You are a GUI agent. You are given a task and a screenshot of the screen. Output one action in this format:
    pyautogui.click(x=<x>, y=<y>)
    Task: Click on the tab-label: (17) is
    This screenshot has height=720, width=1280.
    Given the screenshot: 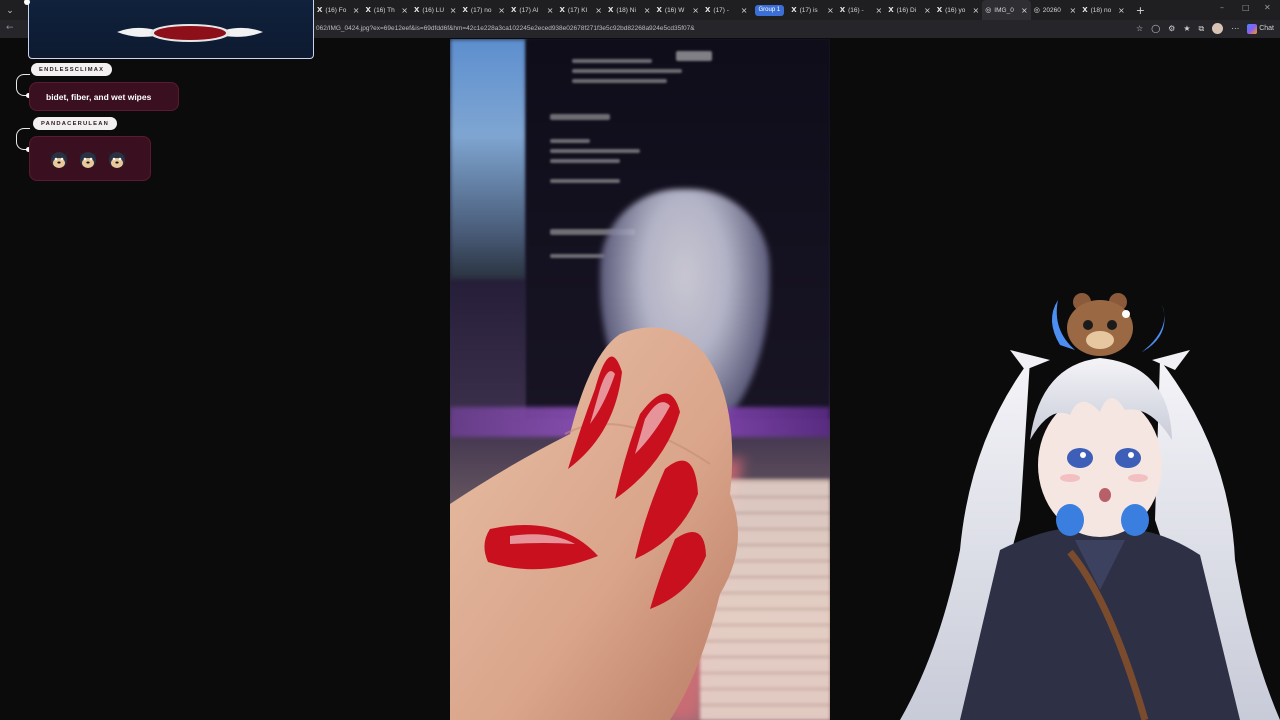 What is the action you would take?
    pyautogui.click(x=808, y=10)
    